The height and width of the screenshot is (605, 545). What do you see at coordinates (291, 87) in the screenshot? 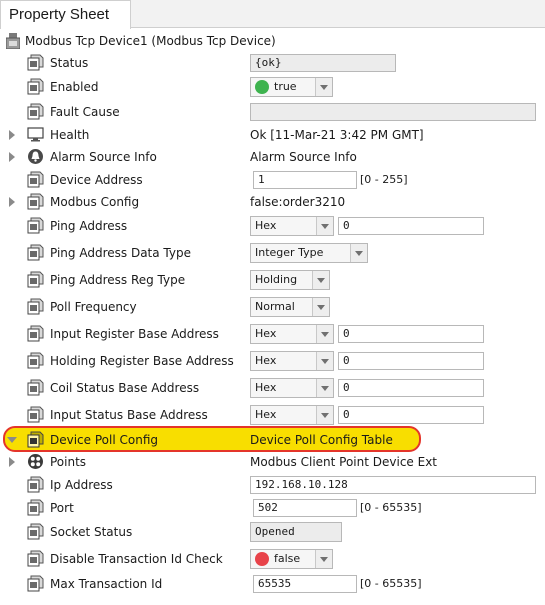
I see `enabled-dropdown: true` at bounding box center [291, 87].